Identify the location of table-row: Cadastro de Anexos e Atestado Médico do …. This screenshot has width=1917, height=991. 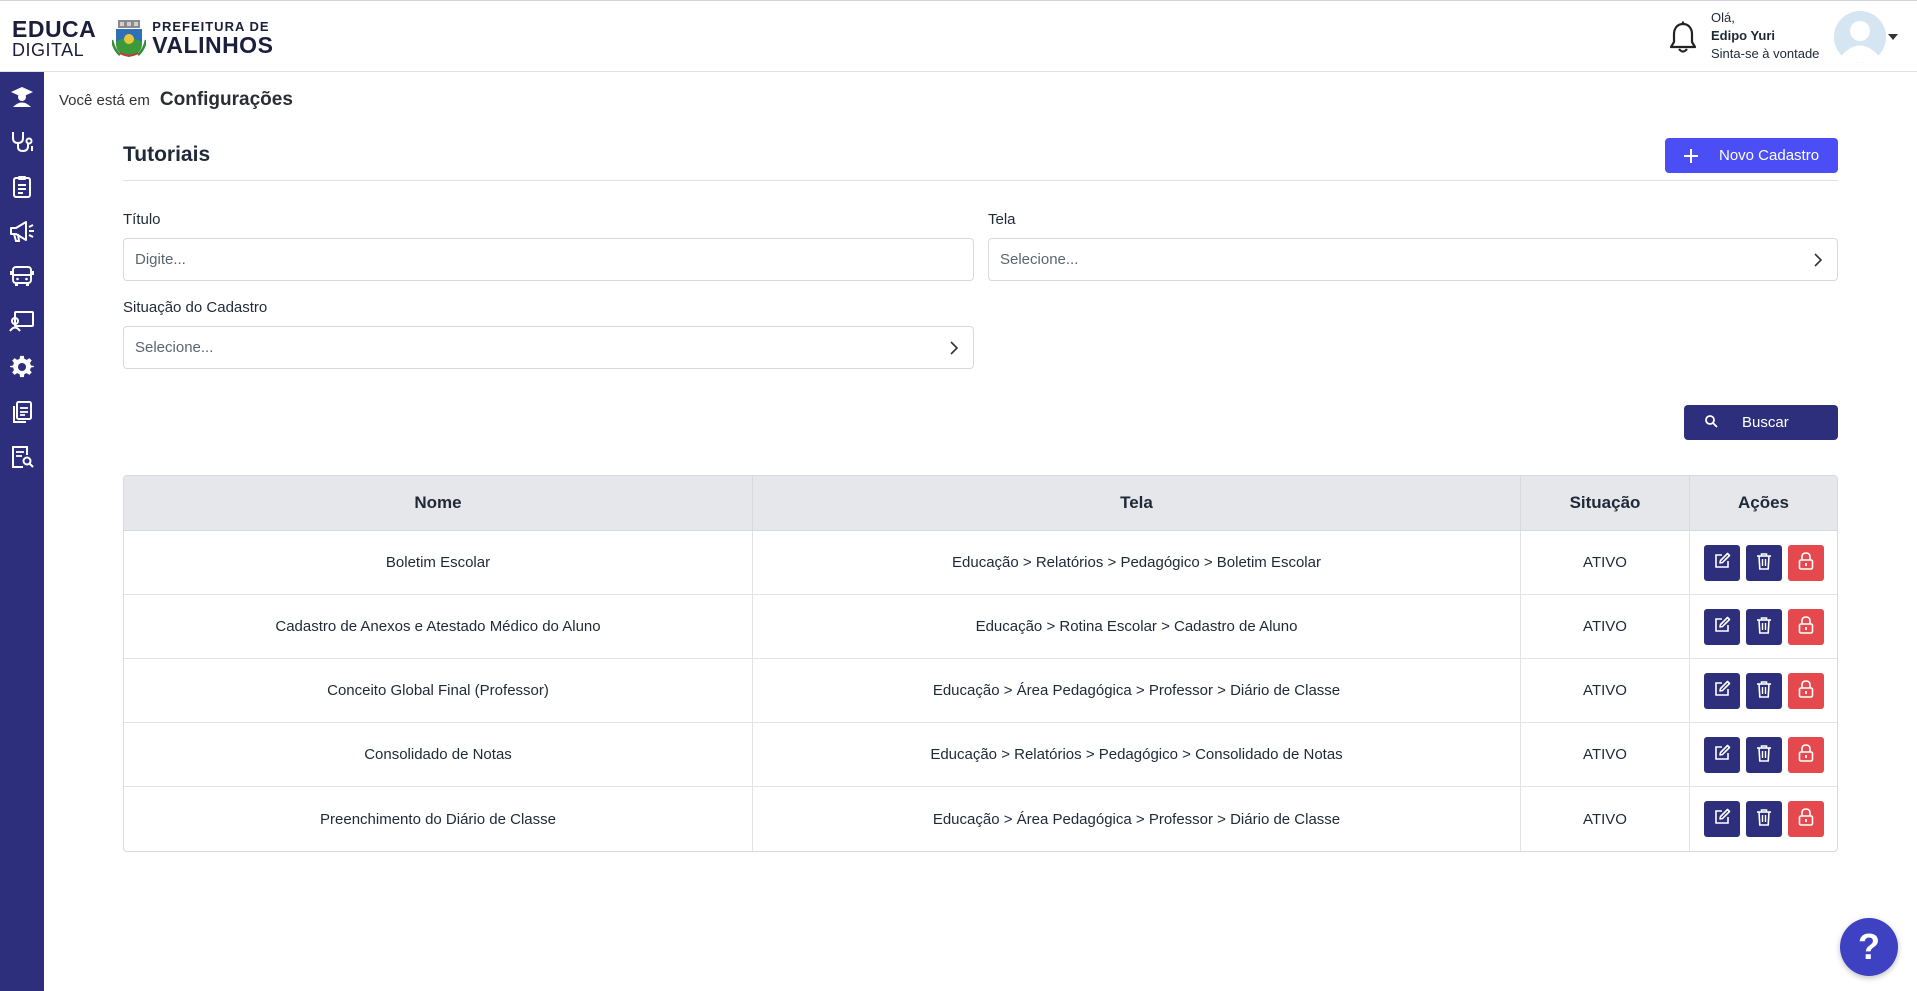
(980, 627).